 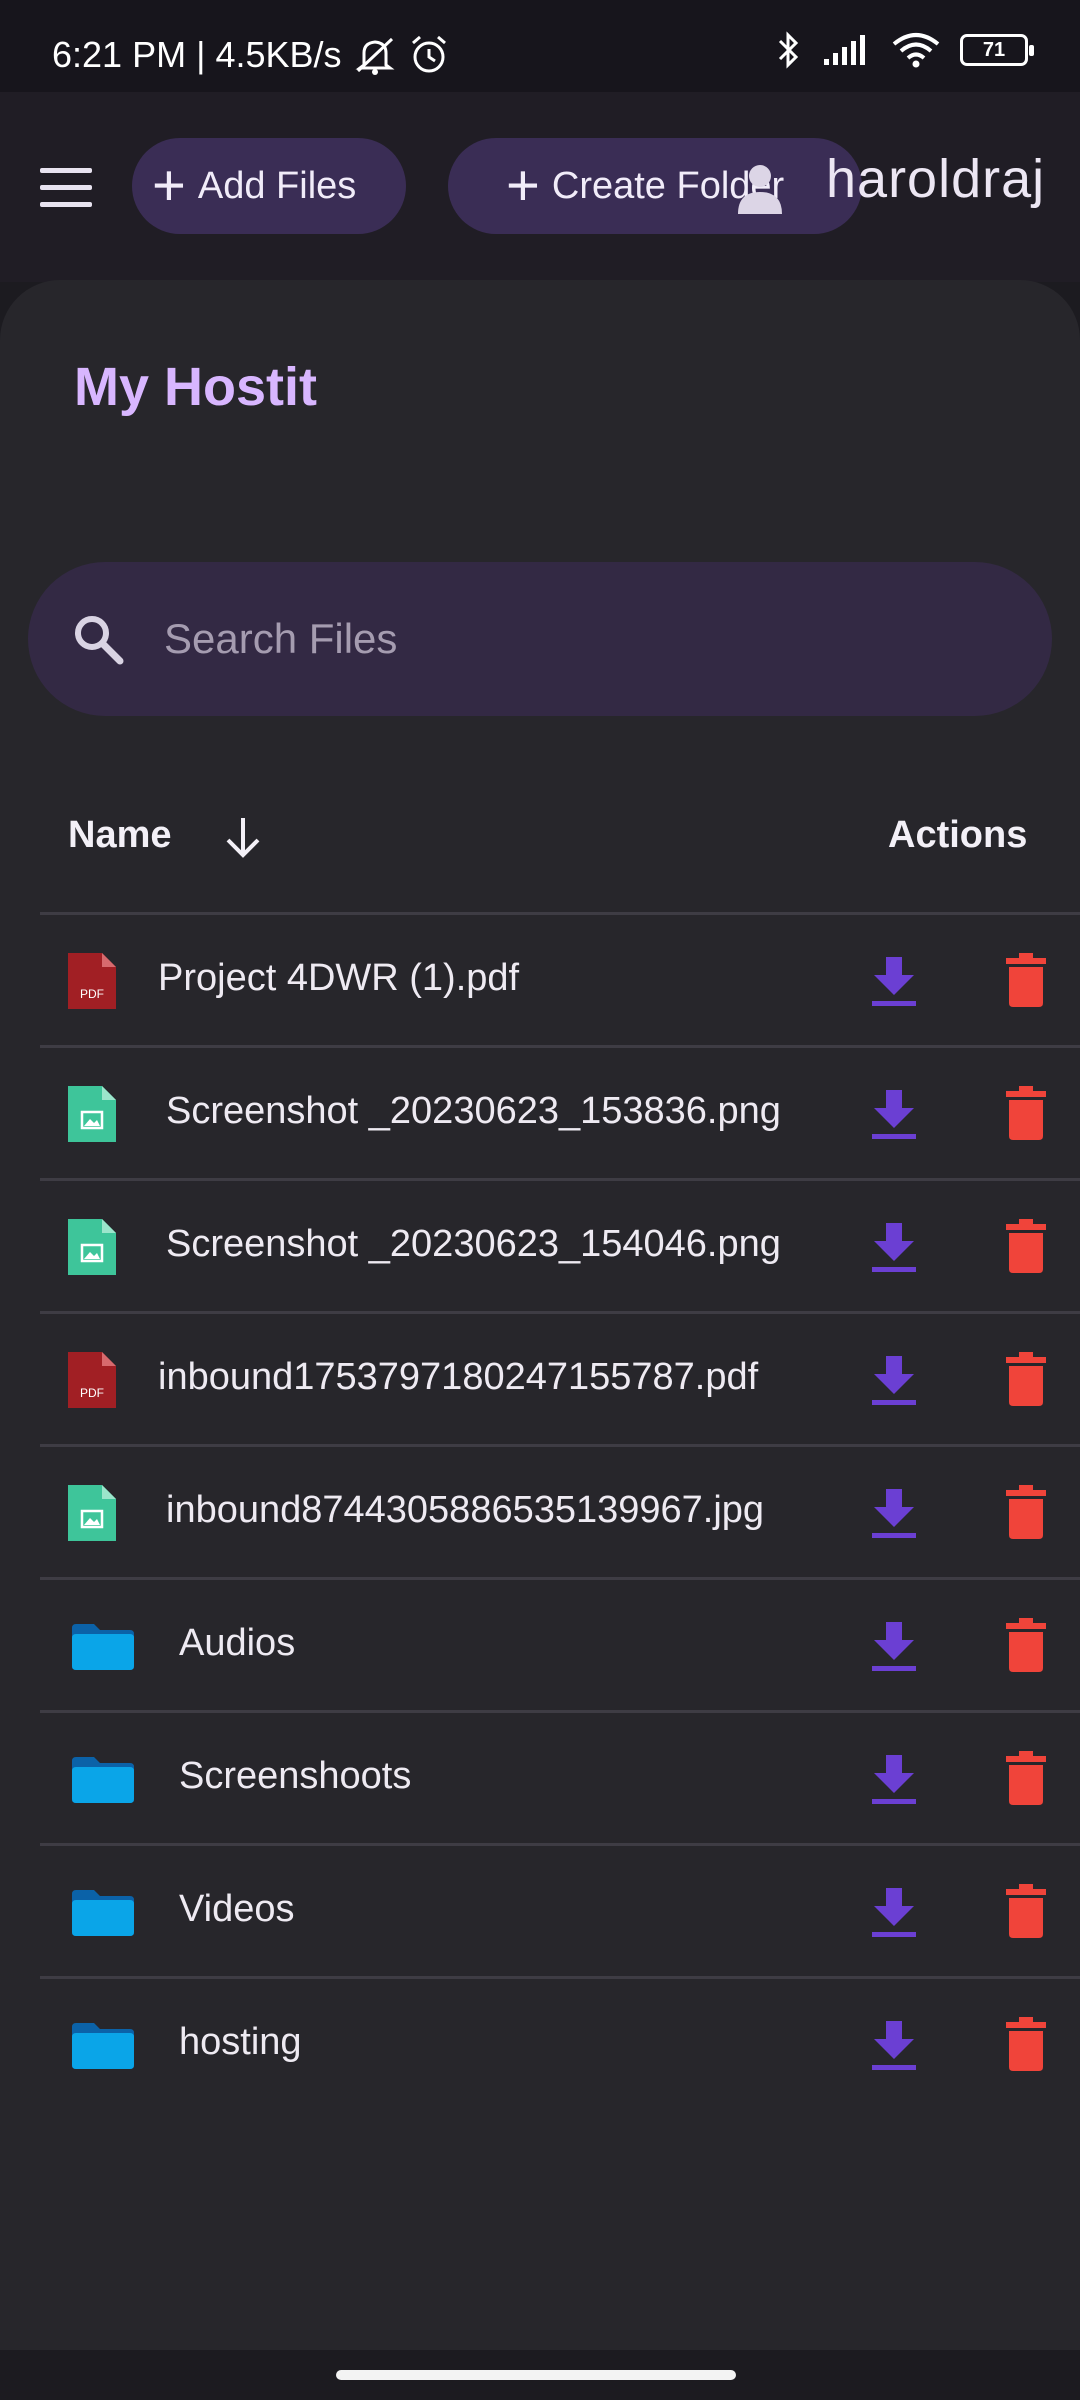 What do you see at coordinates (844, 50) in the screenshot?
I see `signal-icon` at bounding box center [844, 50].